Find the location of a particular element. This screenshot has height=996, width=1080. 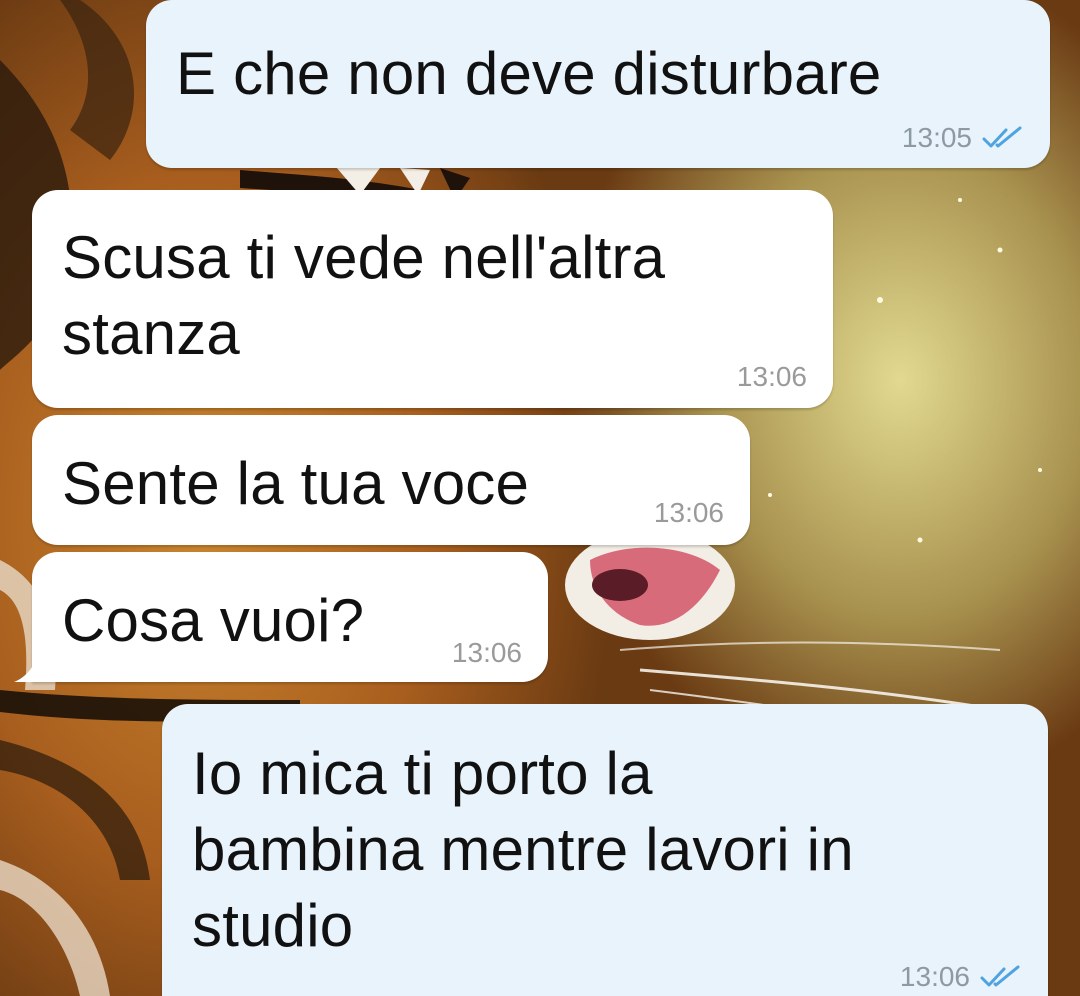

message-bubble-incoming: Cosa vuoi? 13:06 is located at coordinates (290, 617).